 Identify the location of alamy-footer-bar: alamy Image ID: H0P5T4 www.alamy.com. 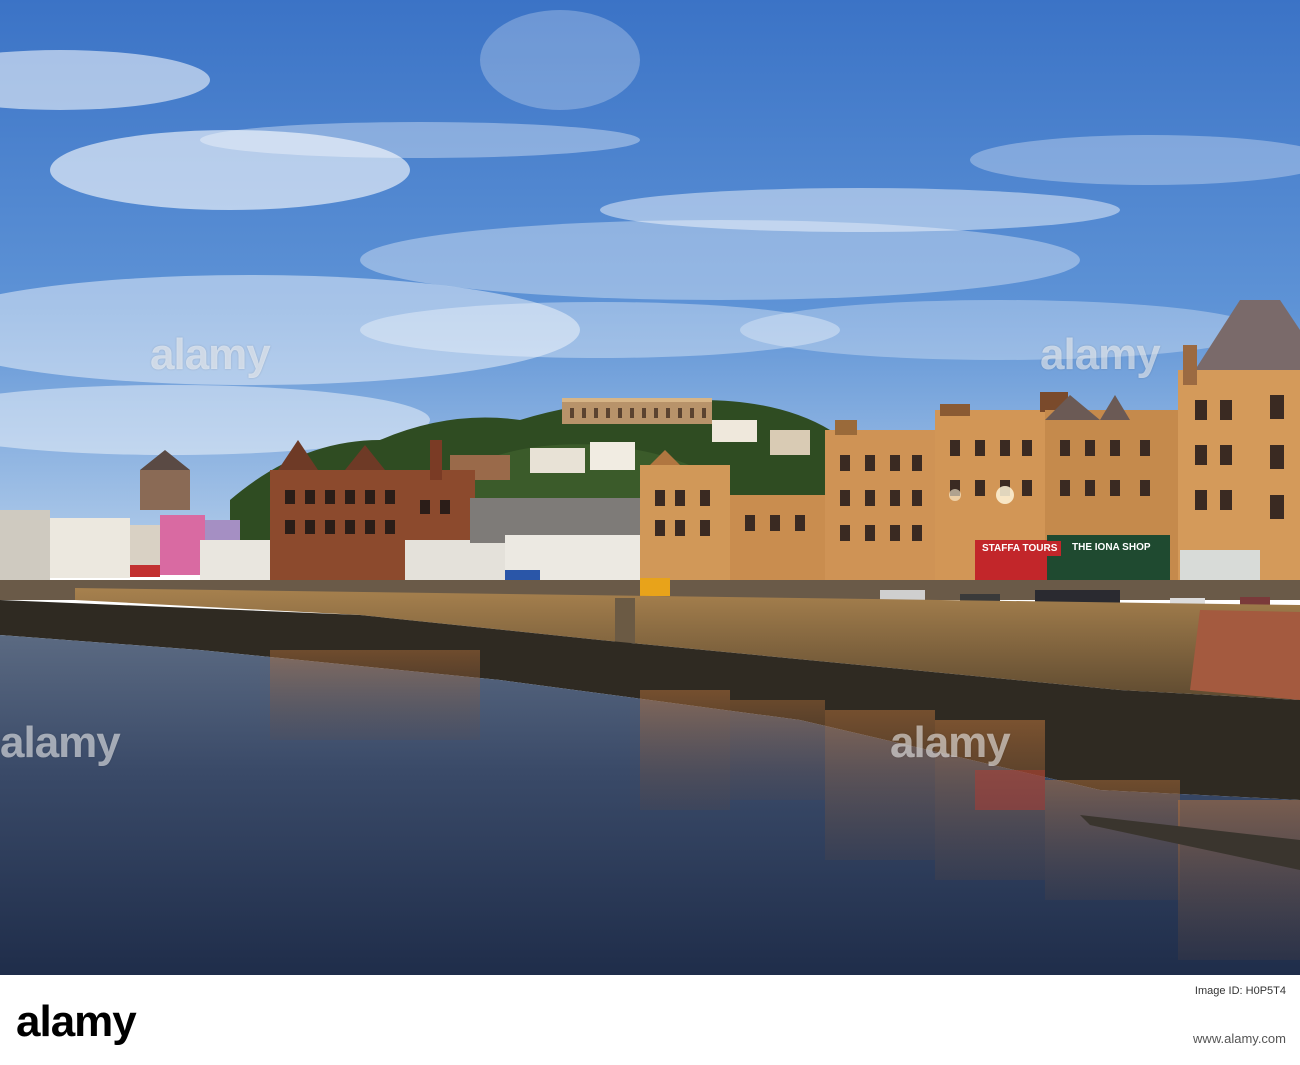
(650, 1020).